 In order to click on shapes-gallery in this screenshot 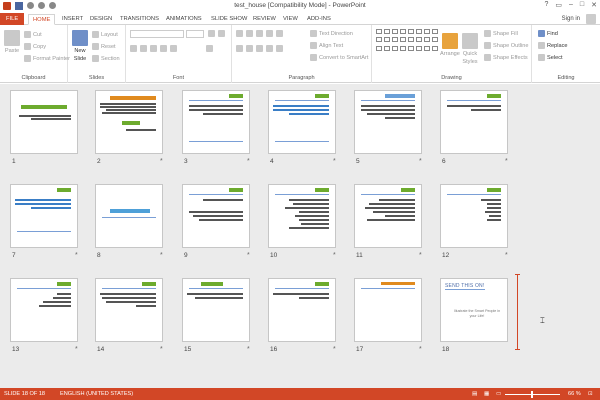, I will do `click(407, 41)`.